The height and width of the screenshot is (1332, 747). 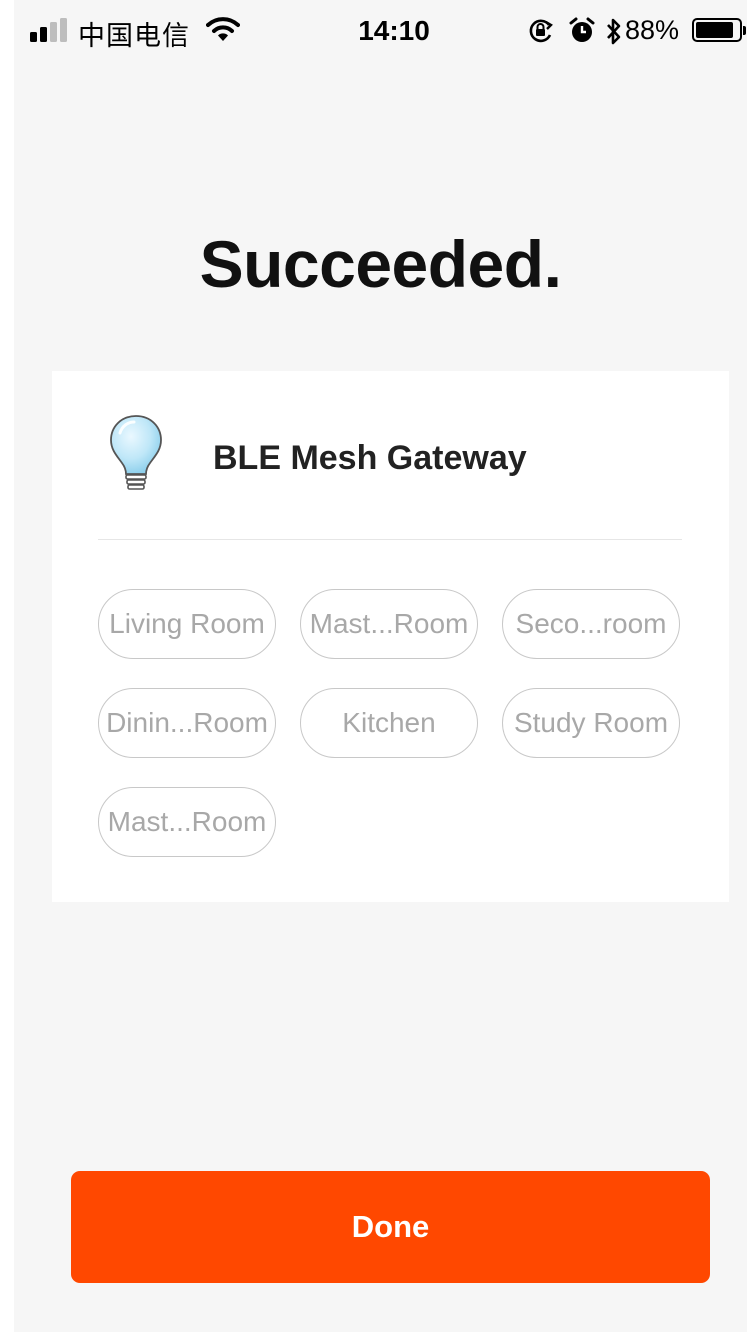 What do you see at coordinates (223, 32) in the screenshot?
I see `wifi-icon` at bounding box center [223, 32].